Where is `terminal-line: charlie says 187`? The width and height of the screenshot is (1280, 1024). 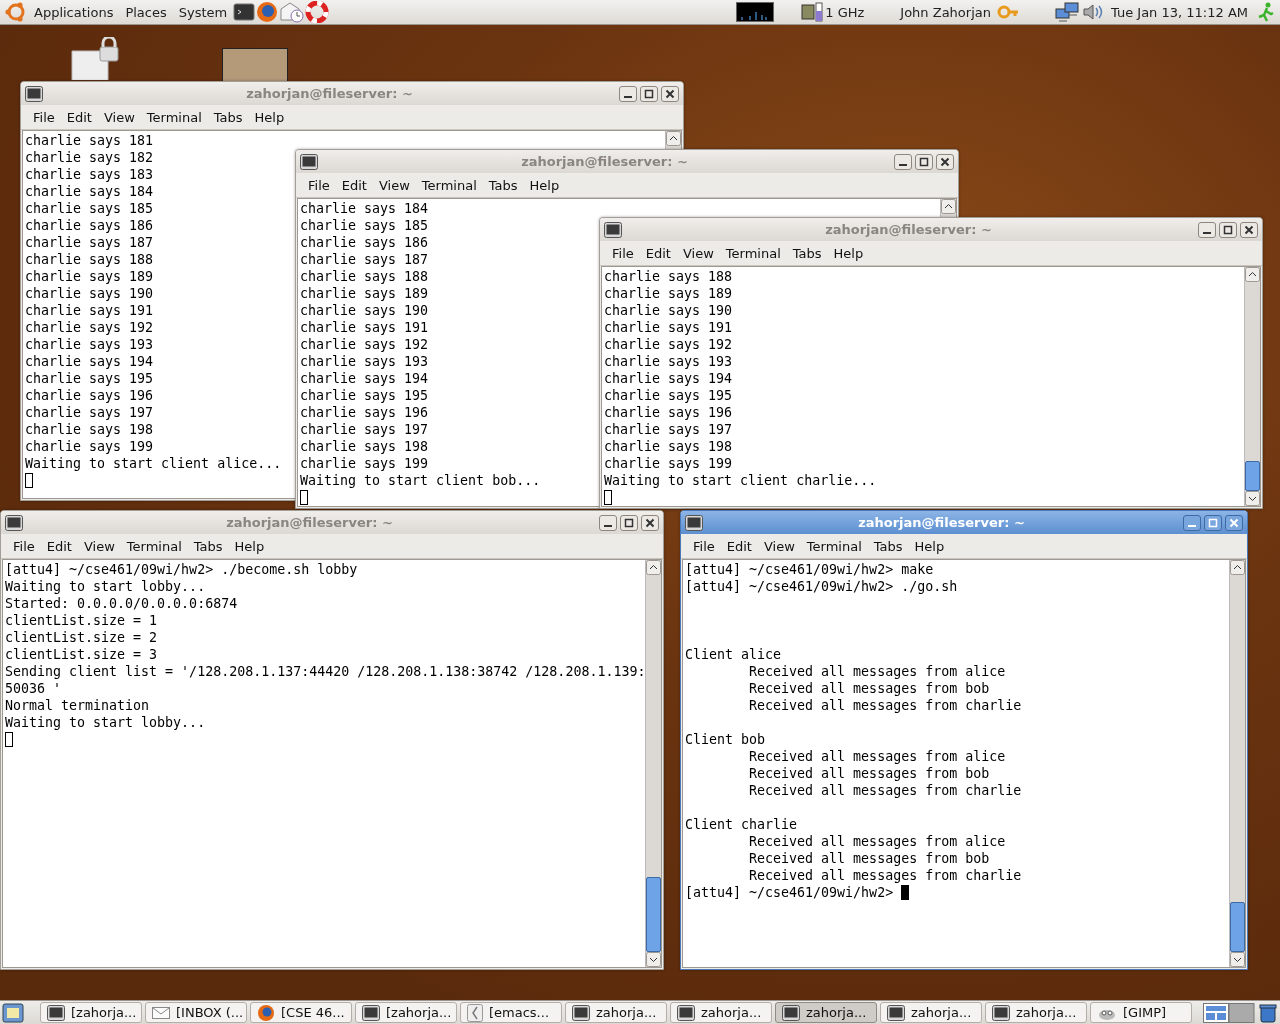
terminal-line: charlie says 187 is located at coordinates (364, 259).